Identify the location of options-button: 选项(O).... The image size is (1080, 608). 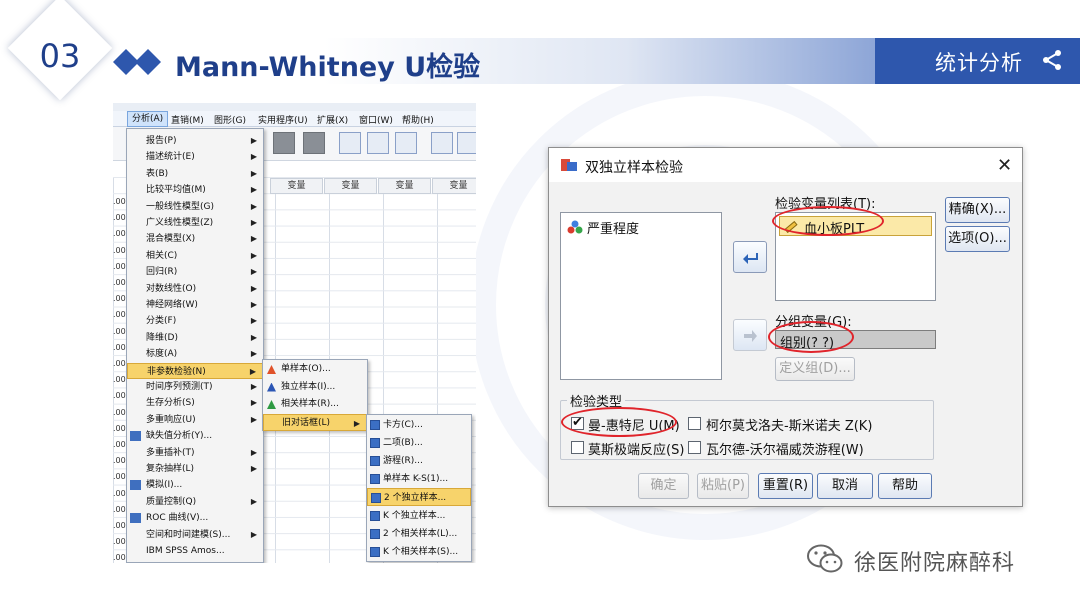
(977, 239).